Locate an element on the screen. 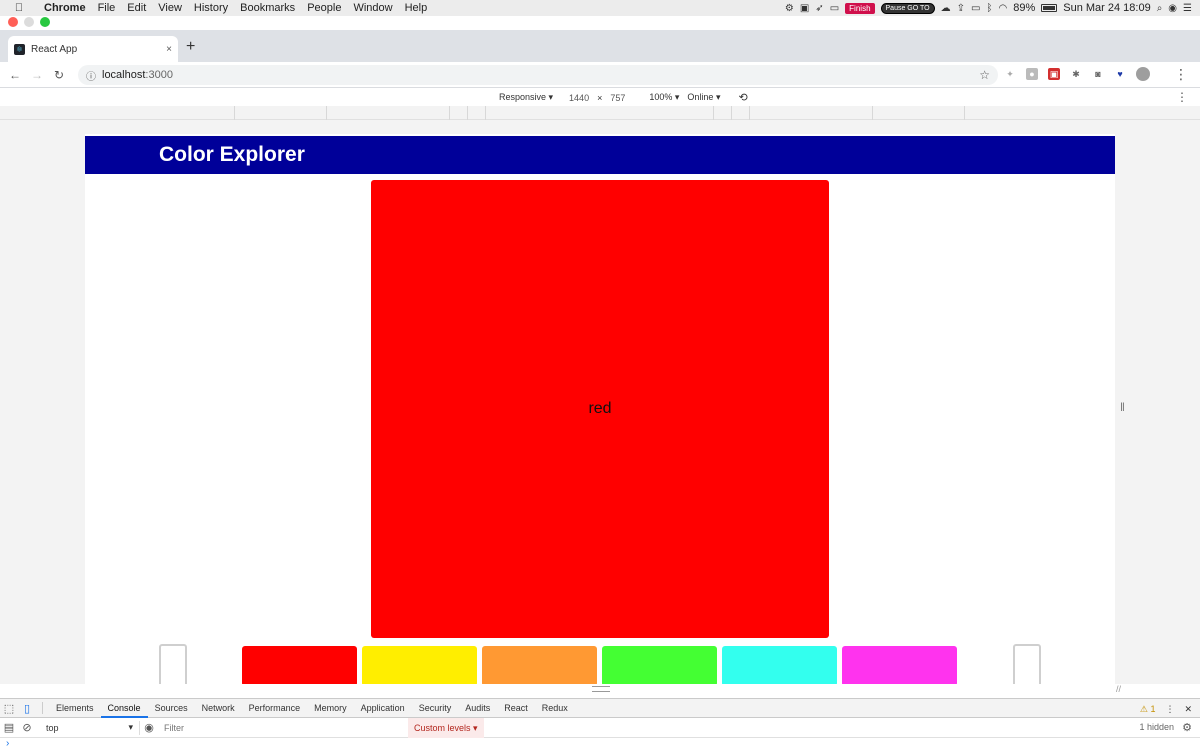  sidebar-toggle-icon: ▤ is located at coordinates (9, 727).